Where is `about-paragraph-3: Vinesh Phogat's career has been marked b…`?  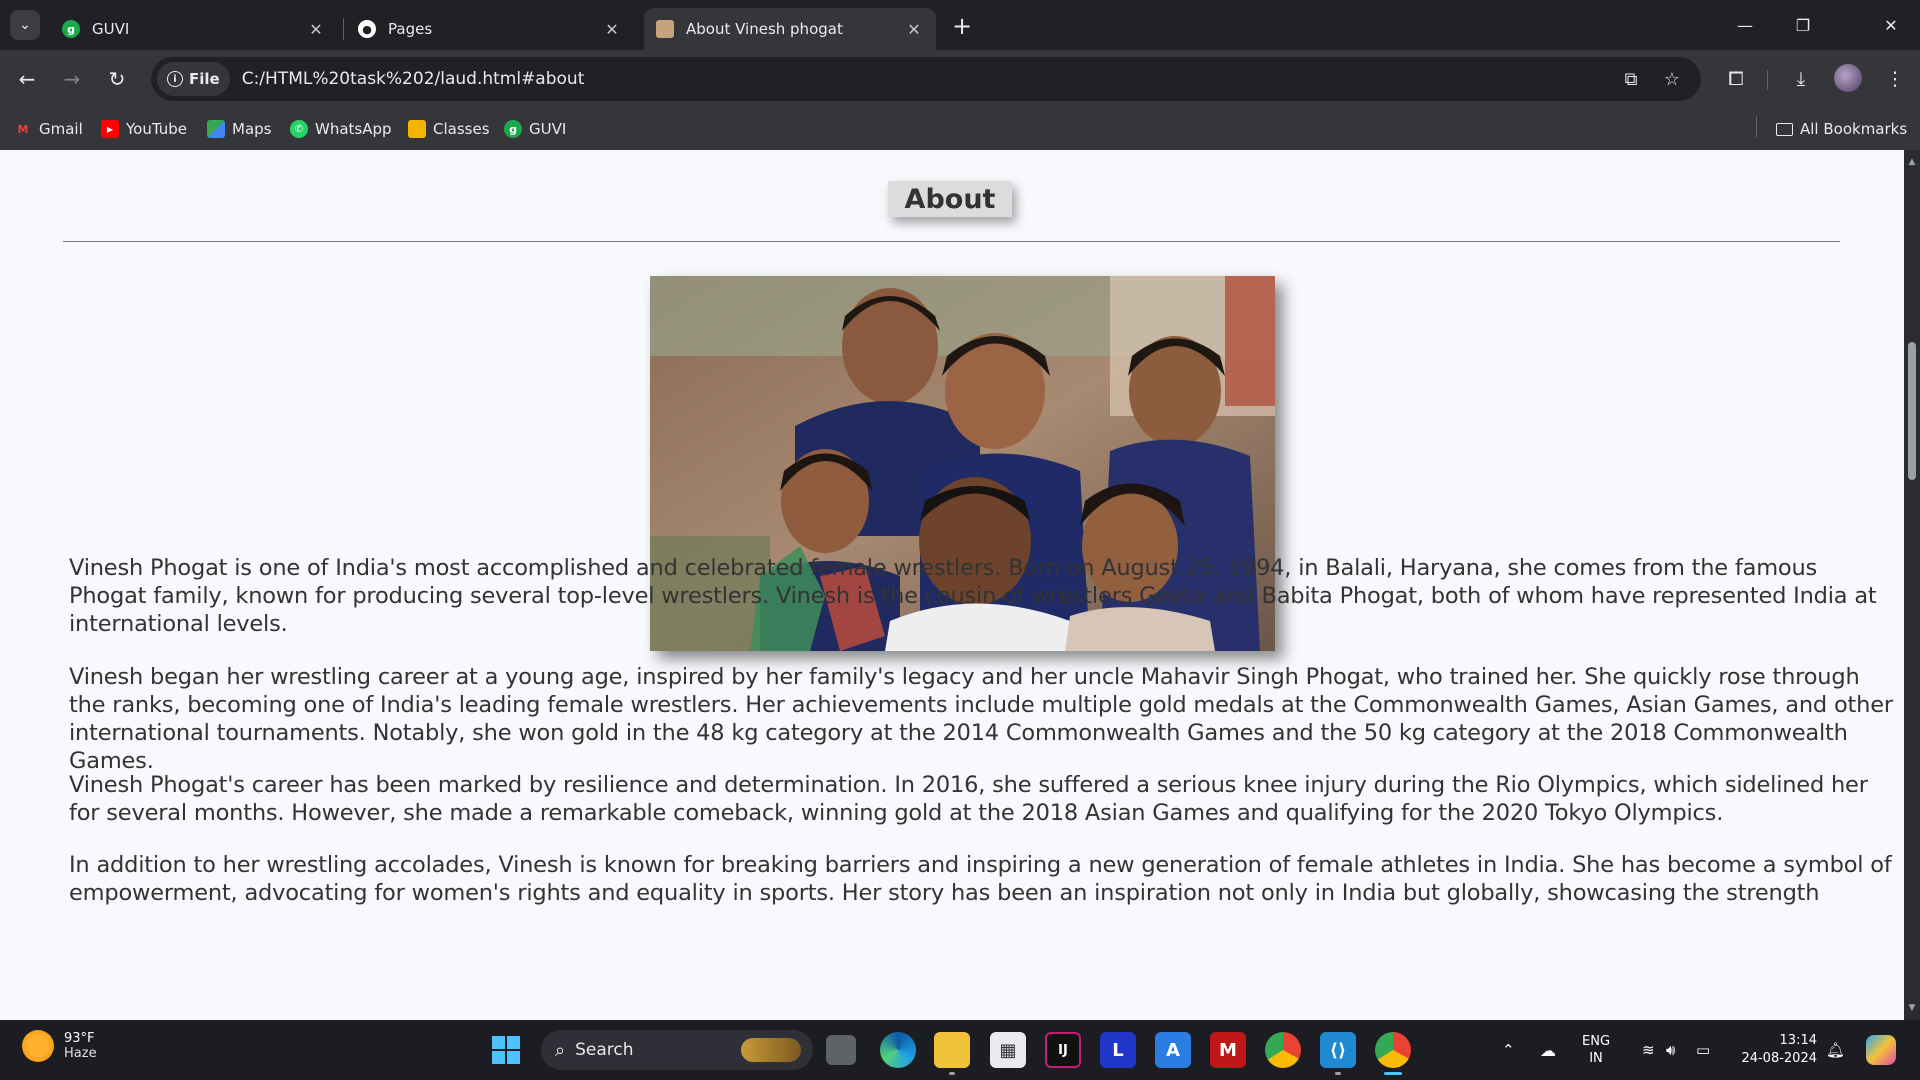
about-paragraph-3: Vinesh Phogat's career has been marked b… is located at coordinates (968, 799).